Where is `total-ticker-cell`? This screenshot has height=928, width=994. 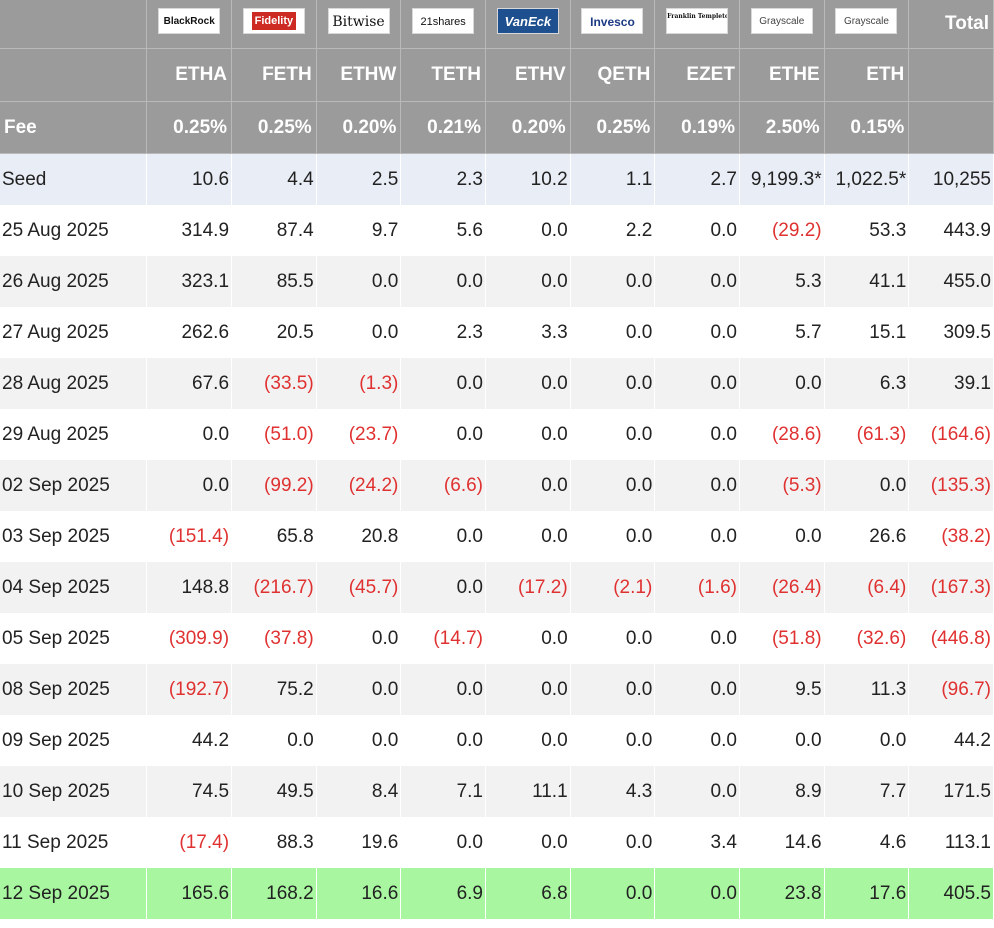 total-ticker-cell is located at coordinates (951, 75).